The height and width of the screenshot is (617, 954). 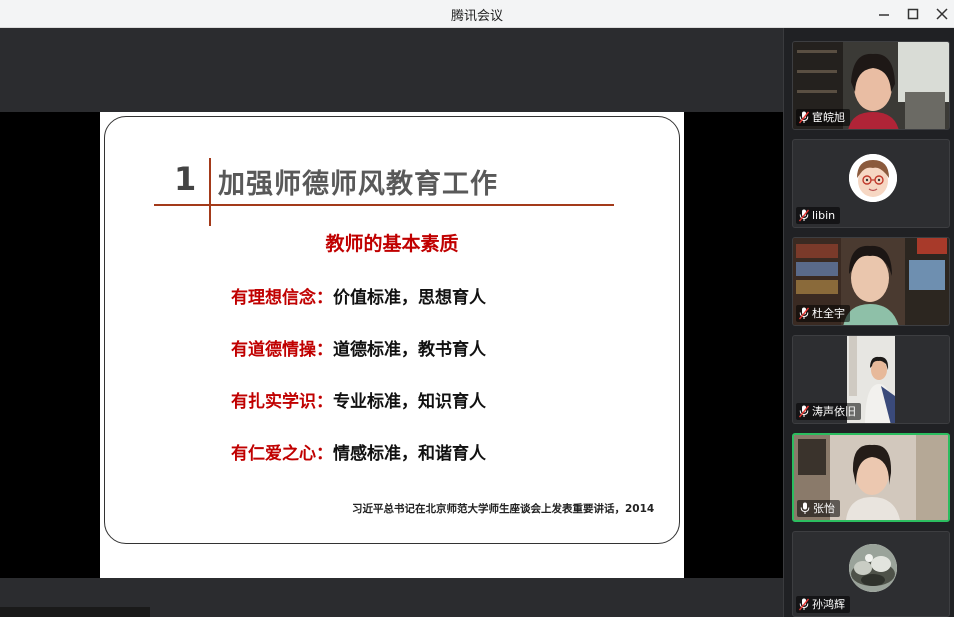 I want to click on quality-value: 情感标准，和谐育人, so click(x=409, y=454).